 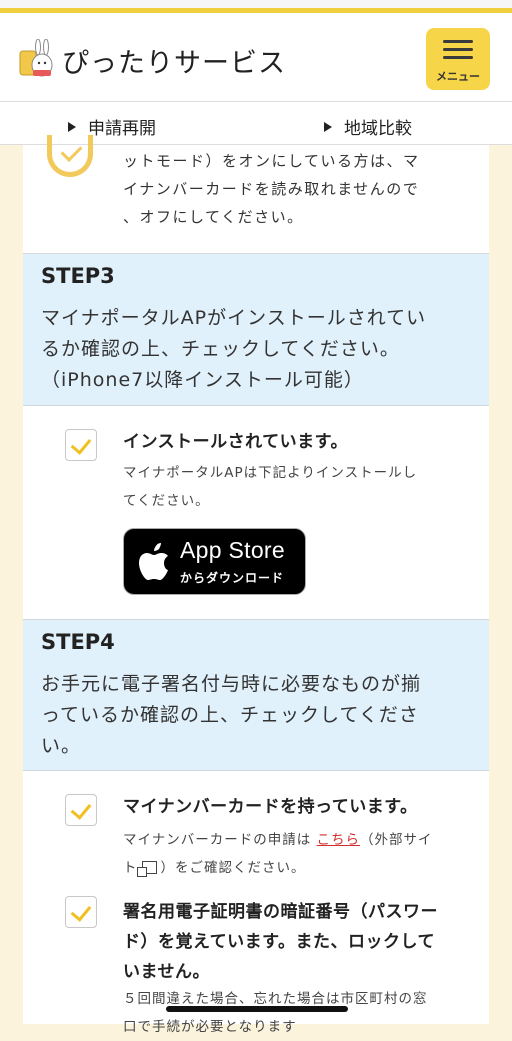 I want to click on nav-label: 申請再開, so click(x=122, y=129).